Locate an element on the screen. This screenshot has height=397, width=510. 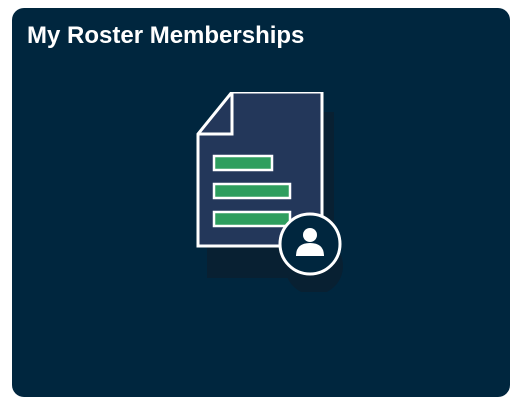
tile-title: My Roster Memberships is located at coordinates (166, 35).